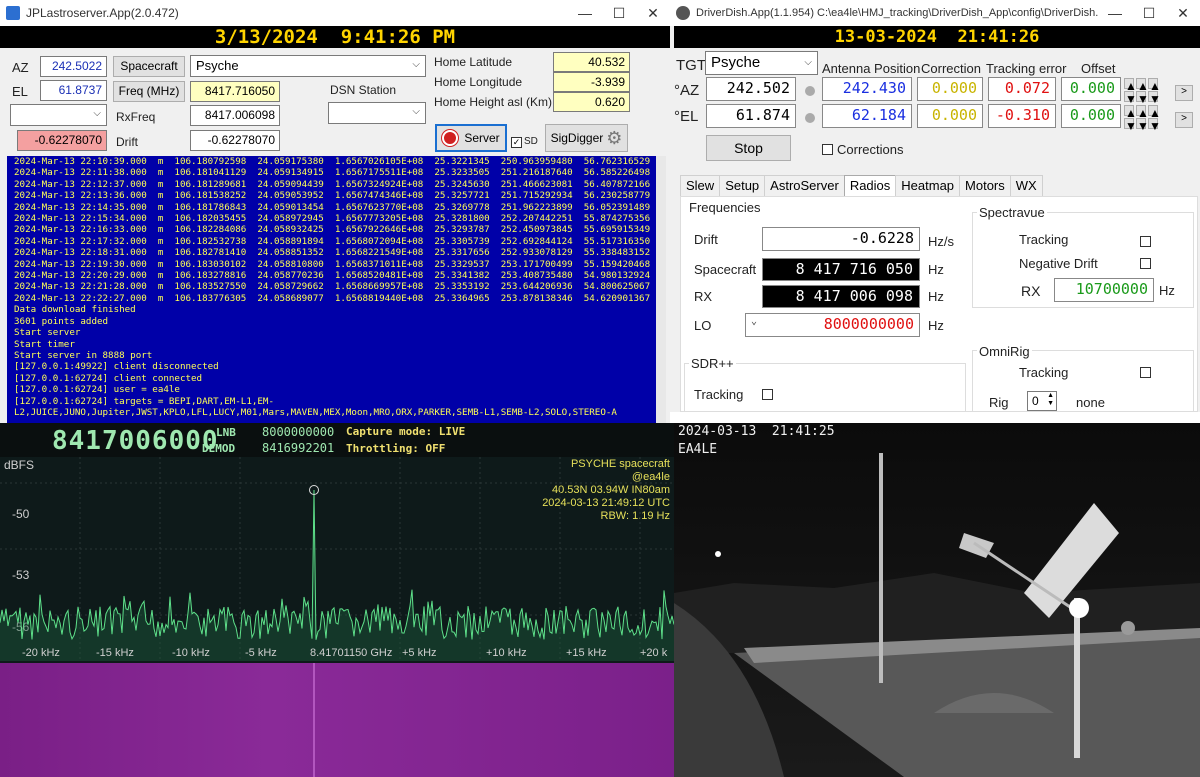 Image resolution: width=1200 pixels, height=777 pixels. I want to click on el-up-small: ▲, so click(1130, 112).